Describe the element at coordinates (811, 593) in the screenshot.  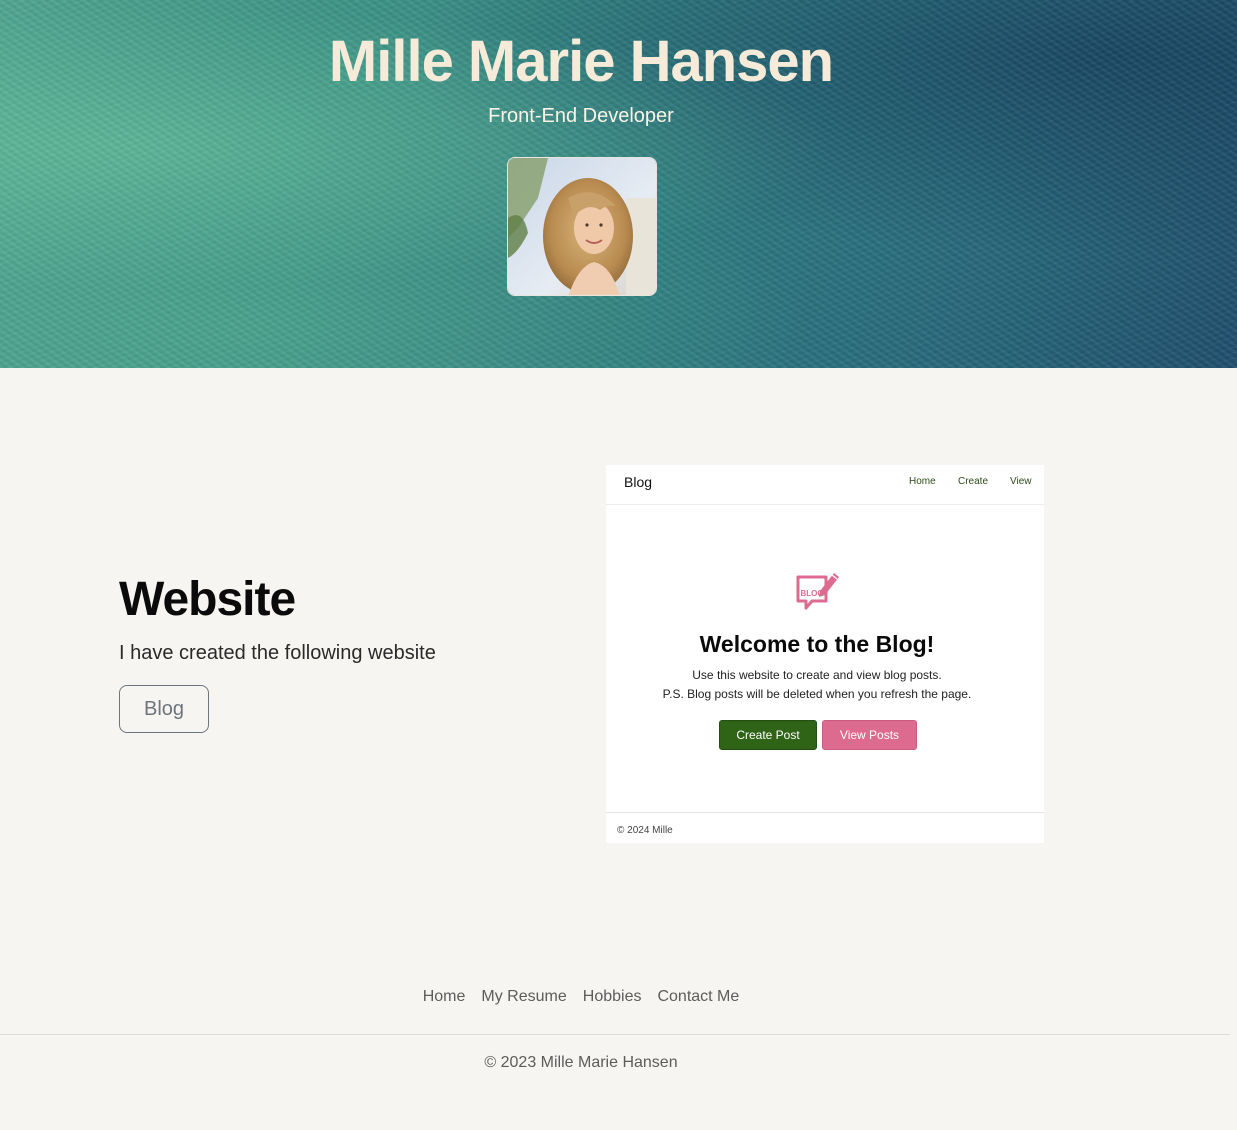
I see `blog-icon-label: BLOG` at that location.